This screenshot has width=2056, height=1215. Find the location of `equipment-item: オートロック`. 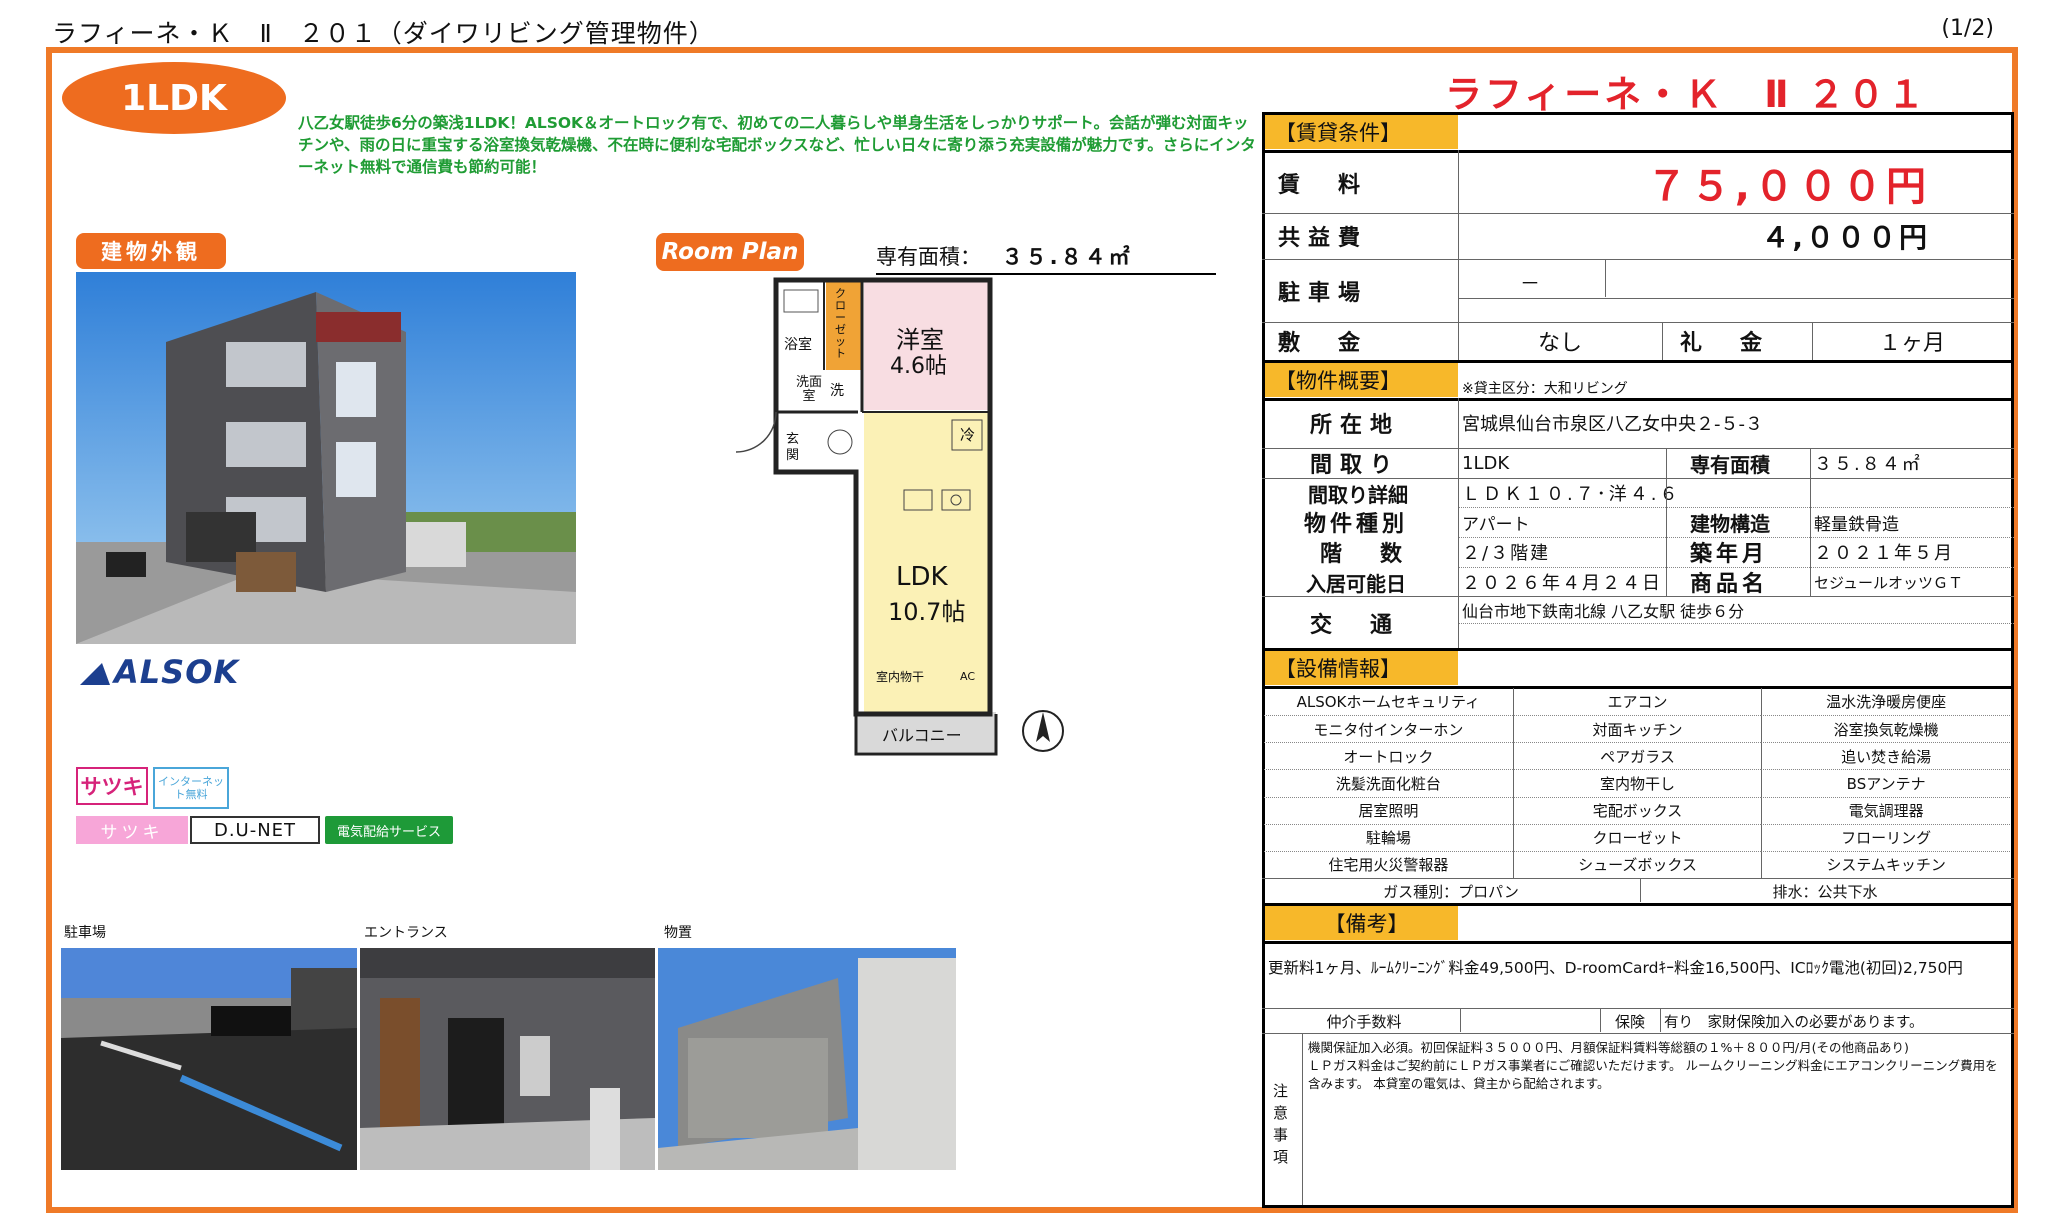

equipment-item: オートロック is located at coordinates (1388, 755).